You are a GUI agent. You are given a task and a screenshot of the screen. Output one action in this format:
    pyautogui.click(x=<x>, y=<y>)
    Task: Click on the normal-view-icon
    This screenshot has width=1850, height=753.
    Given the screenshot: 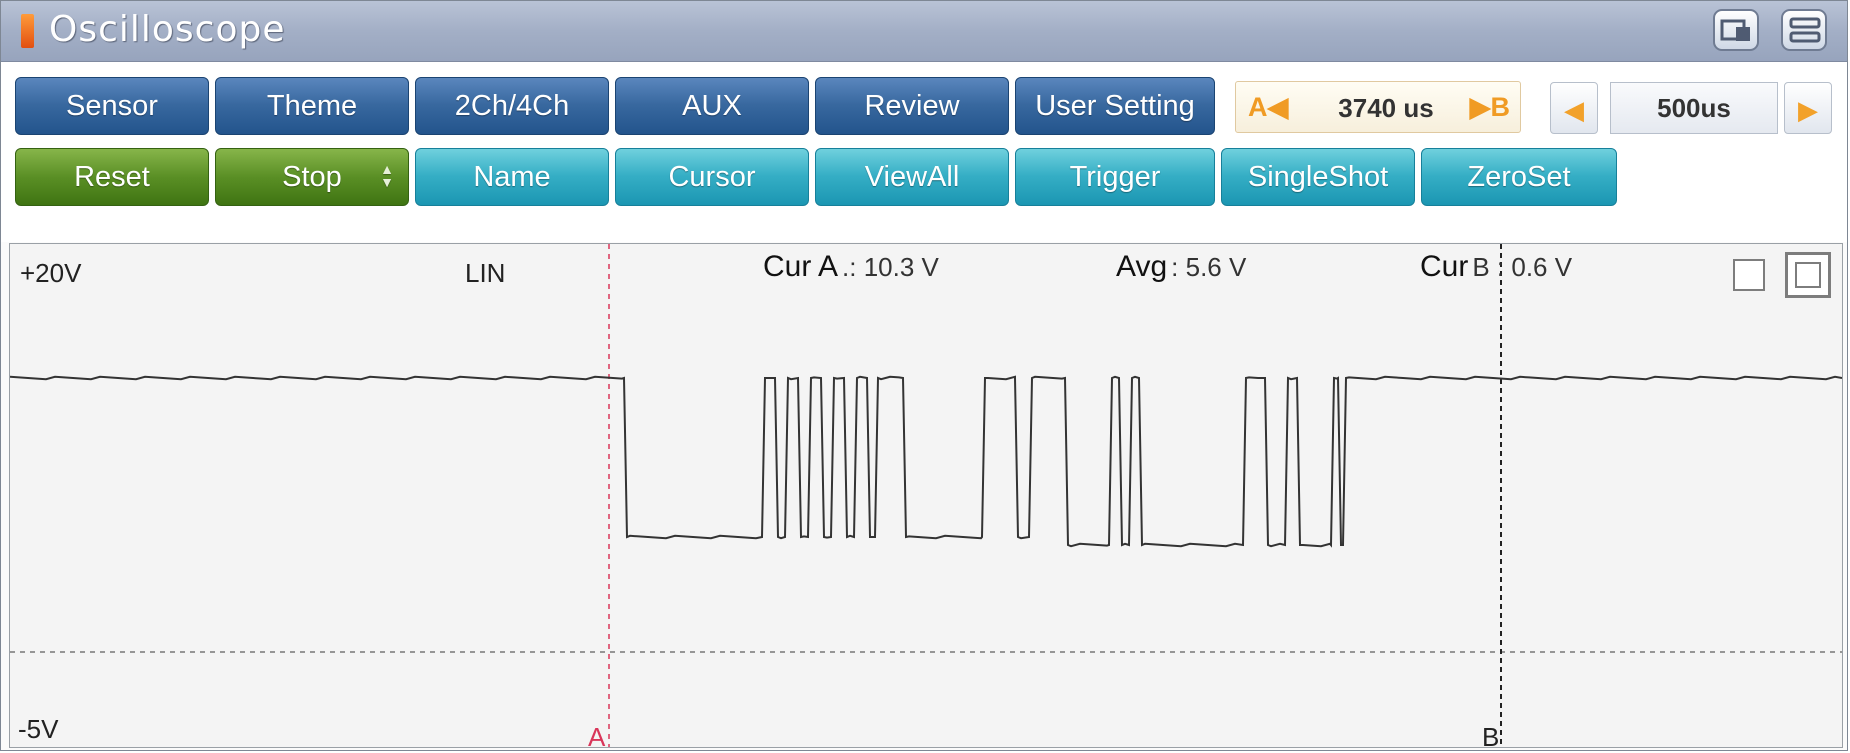 What is the action you would take?
    pyautogui.click(x=1749, y=275)
    